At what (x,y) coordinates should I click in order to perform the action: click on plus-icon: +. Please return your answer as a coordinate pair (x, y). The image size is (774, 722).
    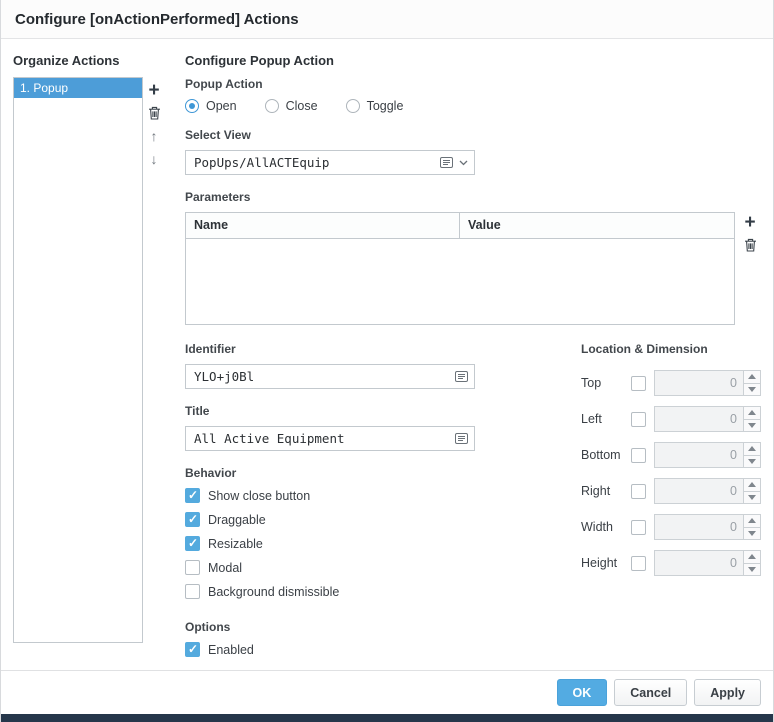
    Looking at the image, I should click on (750, 222).